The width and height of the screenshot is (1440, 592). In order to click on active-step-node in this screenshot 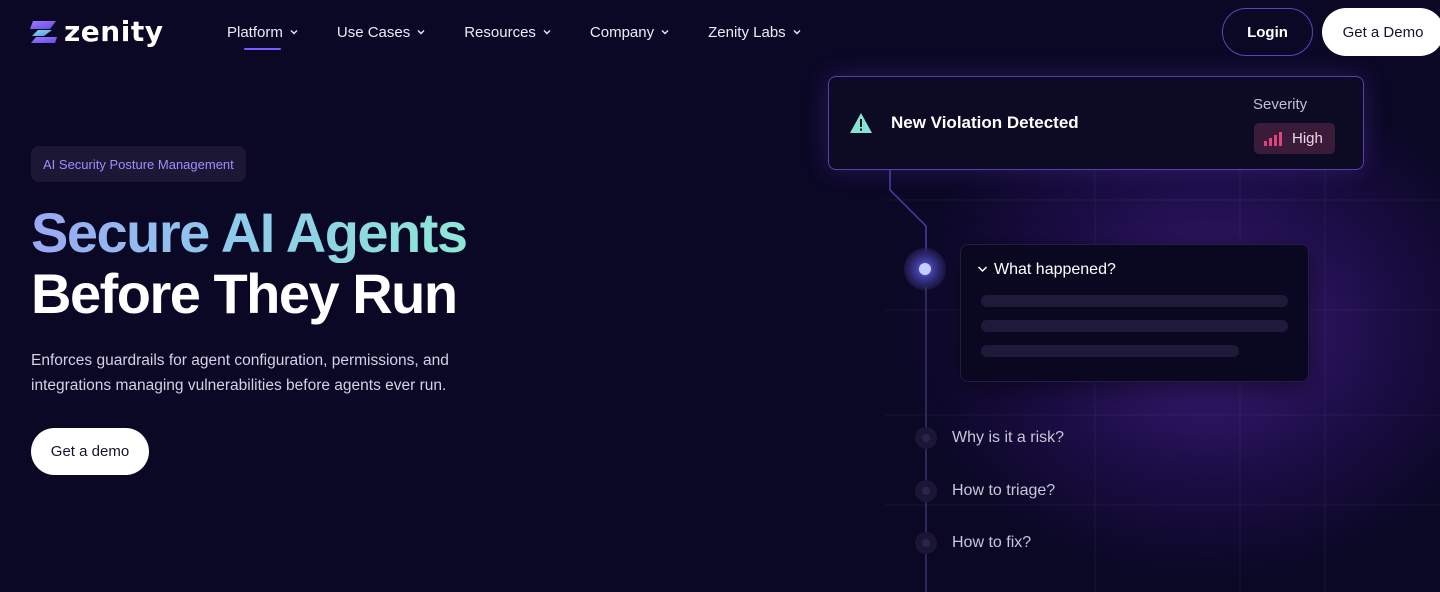, I will do `click(925, 269)`.